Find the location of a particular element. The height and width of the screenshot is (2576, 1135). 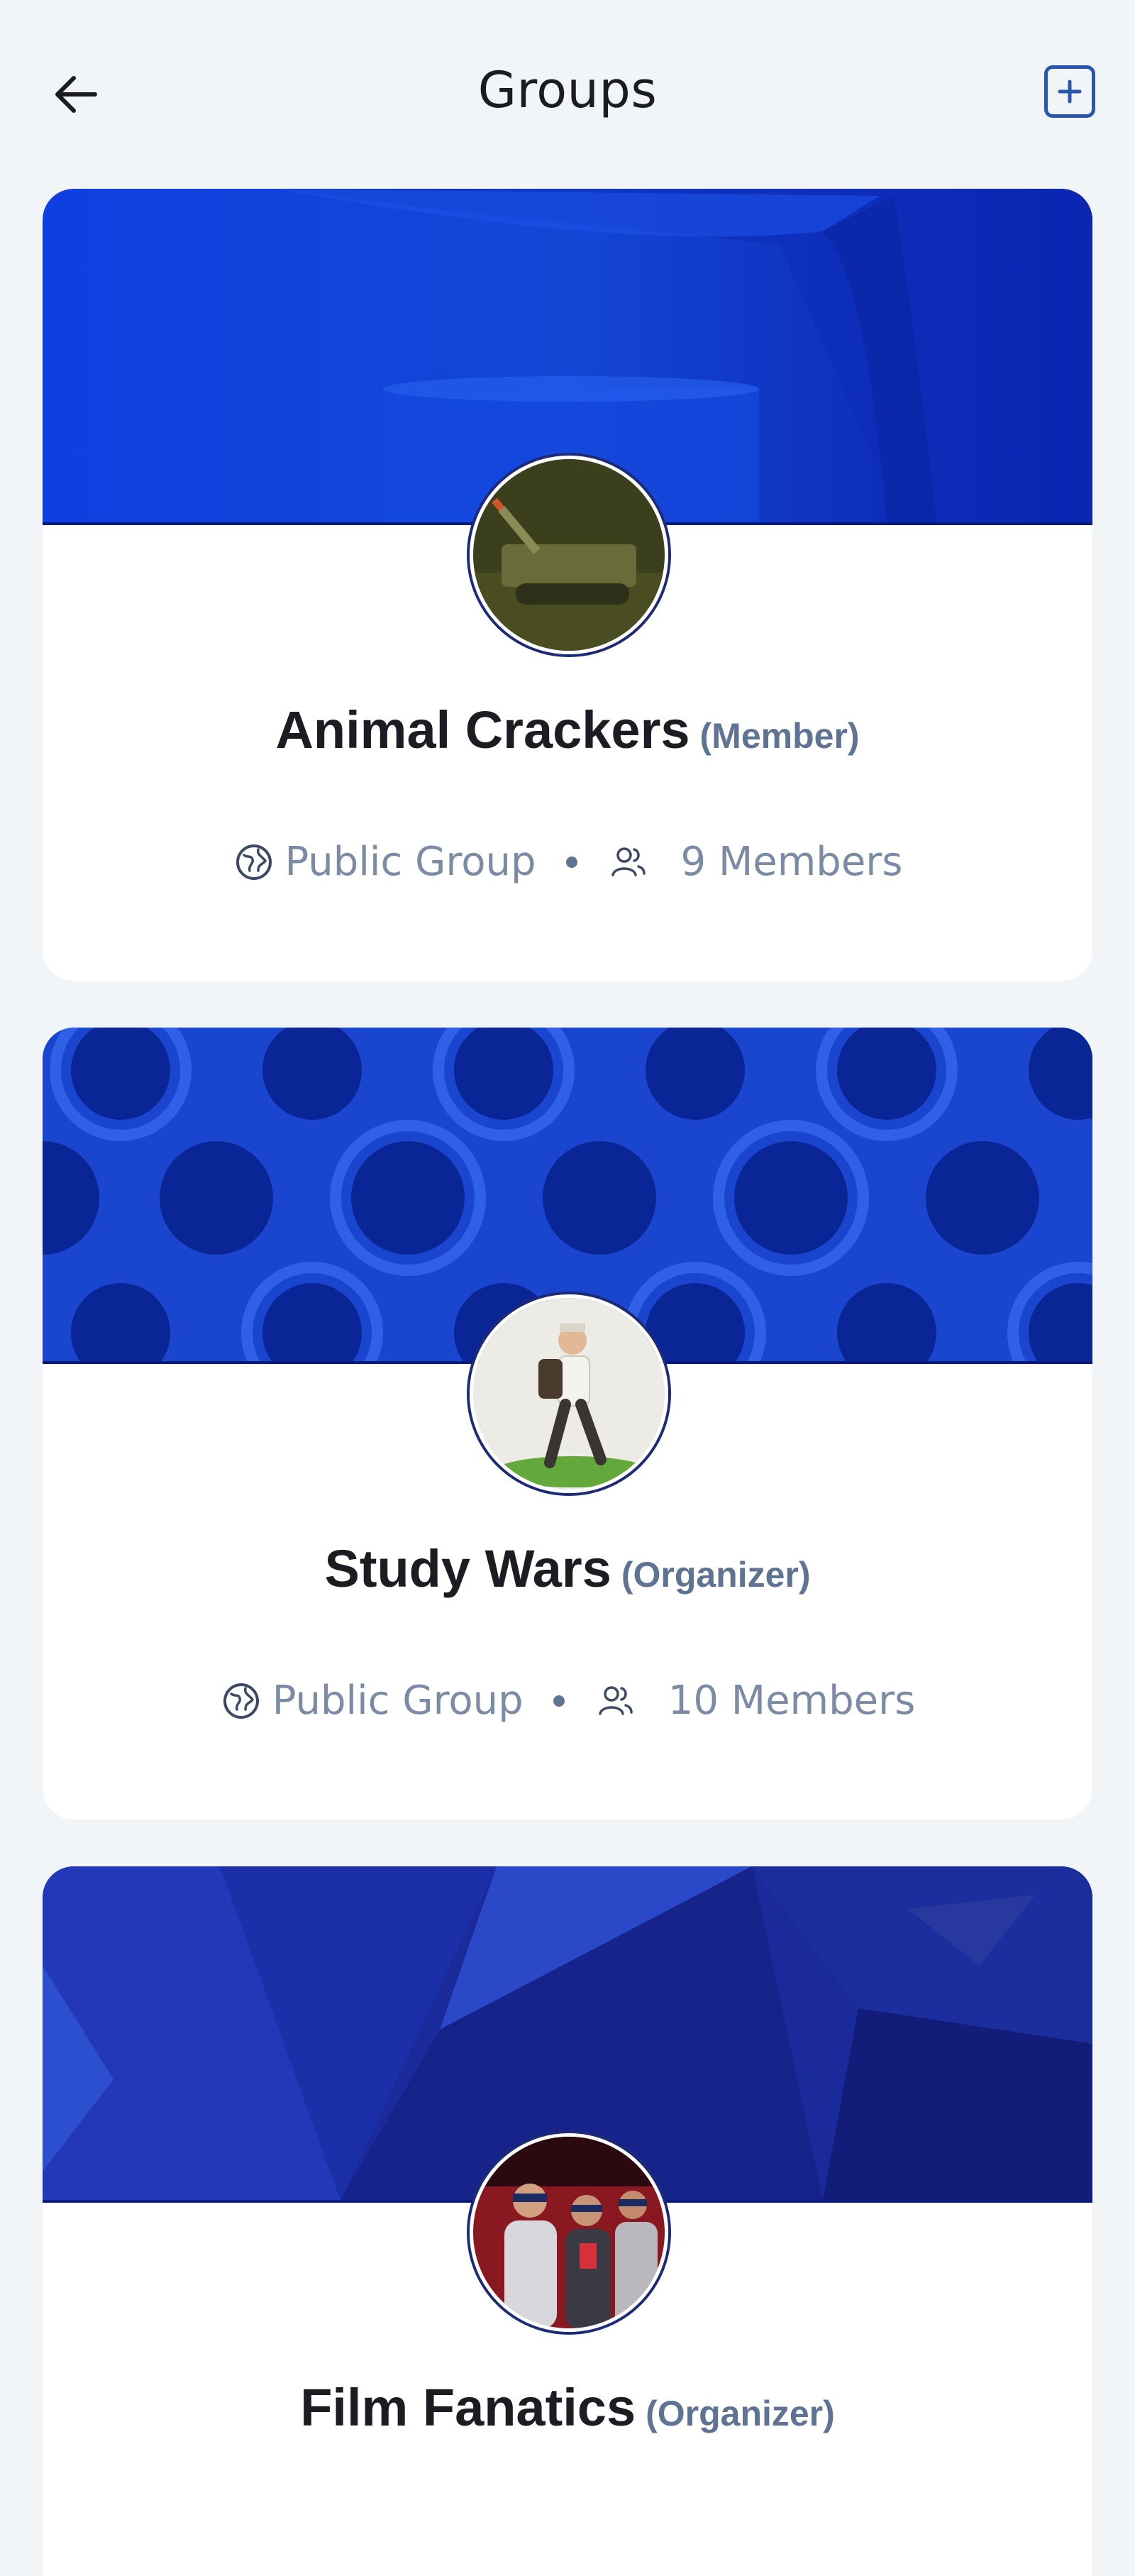

group-title-row: Study Wars (Organizer) is located at coordinates (567, 1569).